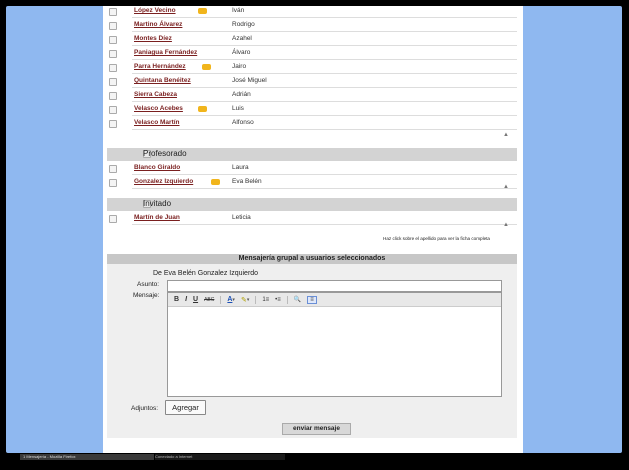 The width and height of the screenshot is (629, 470). Describe the element at coordinates (158, 108) in the screenshot. I see `surname-link: Velasco Acebes` at that location.